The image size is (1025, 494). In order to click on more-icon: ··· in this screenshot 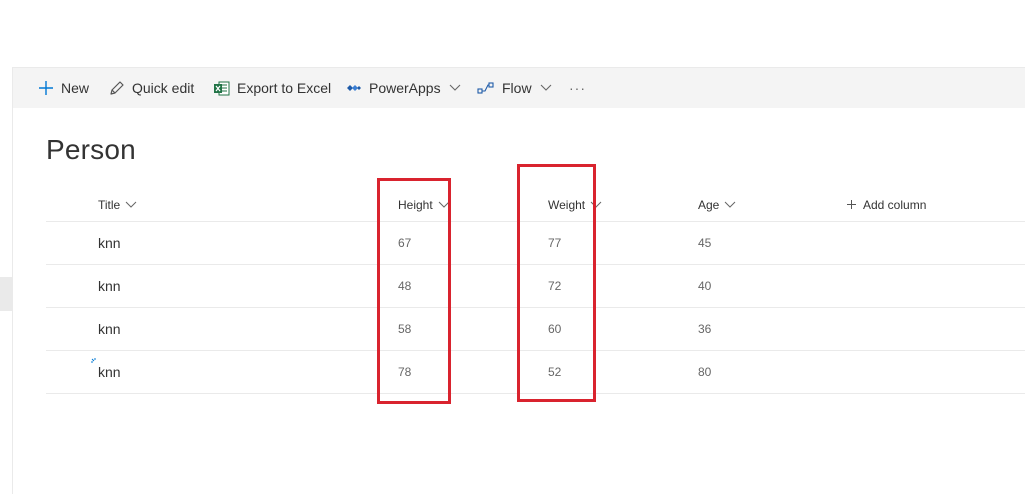, I will do `click(577, 88)`.